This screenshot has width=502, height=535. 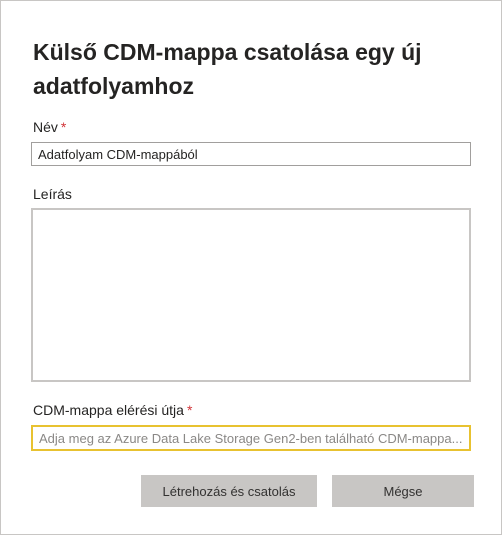 What do you see at coordinates (52, 194) in the screenshot?
I see `description-label: Leírás` at bounding box center [52, 194].